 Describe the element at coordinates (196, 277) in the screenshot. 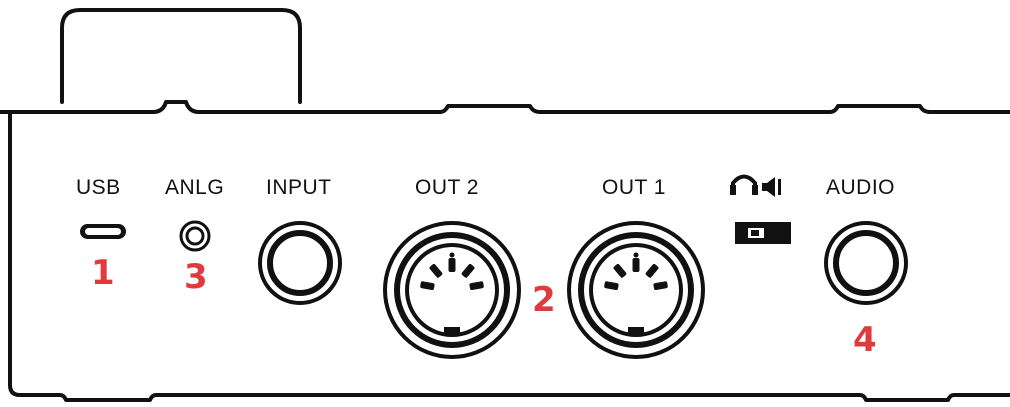

I see `callout-3: 3` at that location.